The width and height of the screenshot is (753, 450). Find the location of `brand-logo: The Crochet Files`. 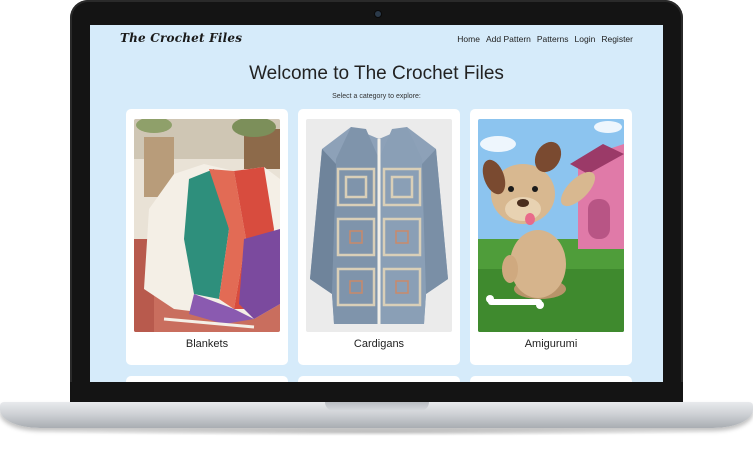

brand-logo: The Crochet Files is located at coordinates (181, 38).